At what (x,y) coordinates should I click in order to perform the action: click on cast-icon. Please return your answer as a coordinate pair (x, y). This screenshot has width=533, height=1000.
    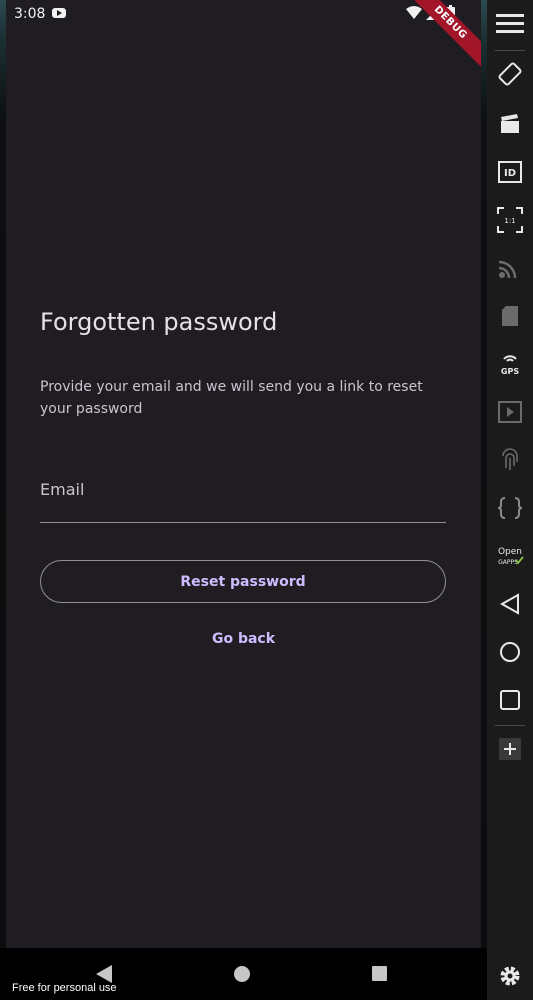
    Looking at the image, I should click on (510, 268).